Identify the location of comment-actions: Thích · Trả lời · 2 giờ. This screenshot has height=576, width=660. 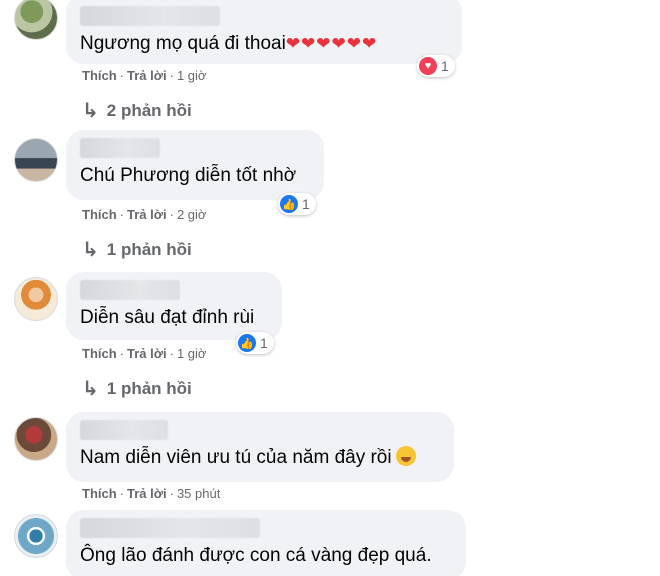
(144, 214).